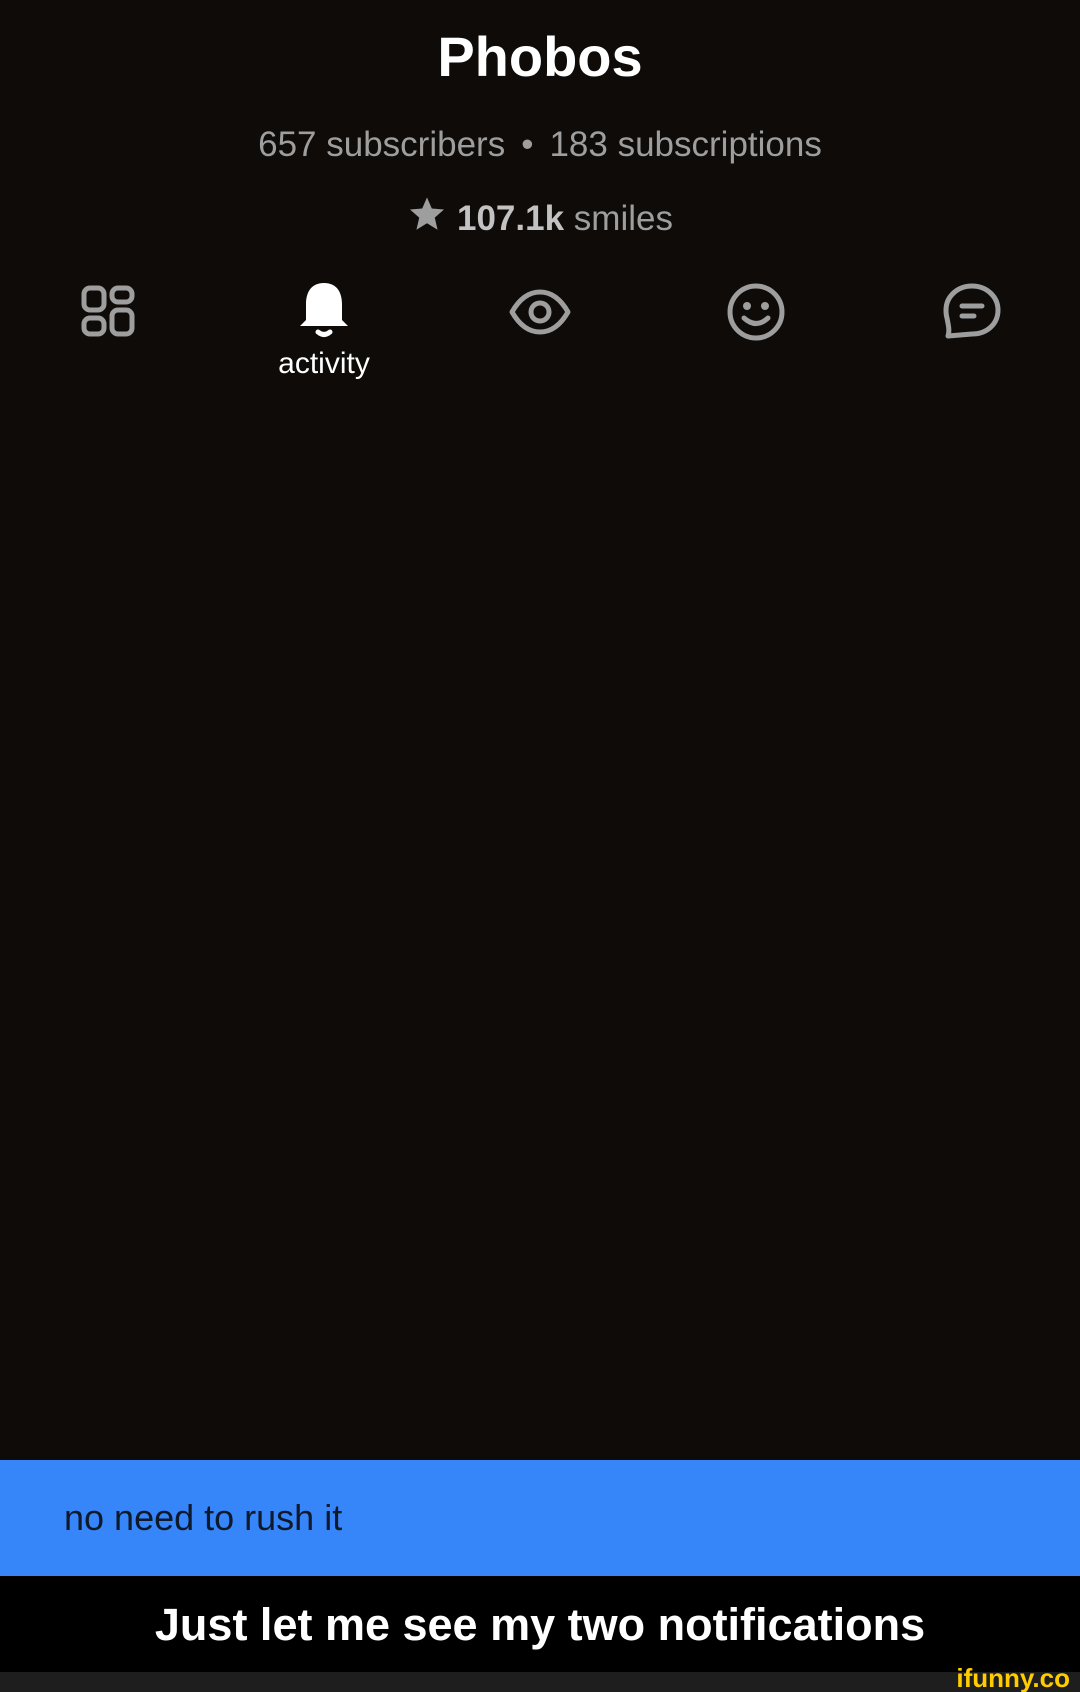 Image resolution: width=1080 pixels, height=1692 pixels. I want to click on meme-caption: Just let me see my two notifications, so click(540, 1624).